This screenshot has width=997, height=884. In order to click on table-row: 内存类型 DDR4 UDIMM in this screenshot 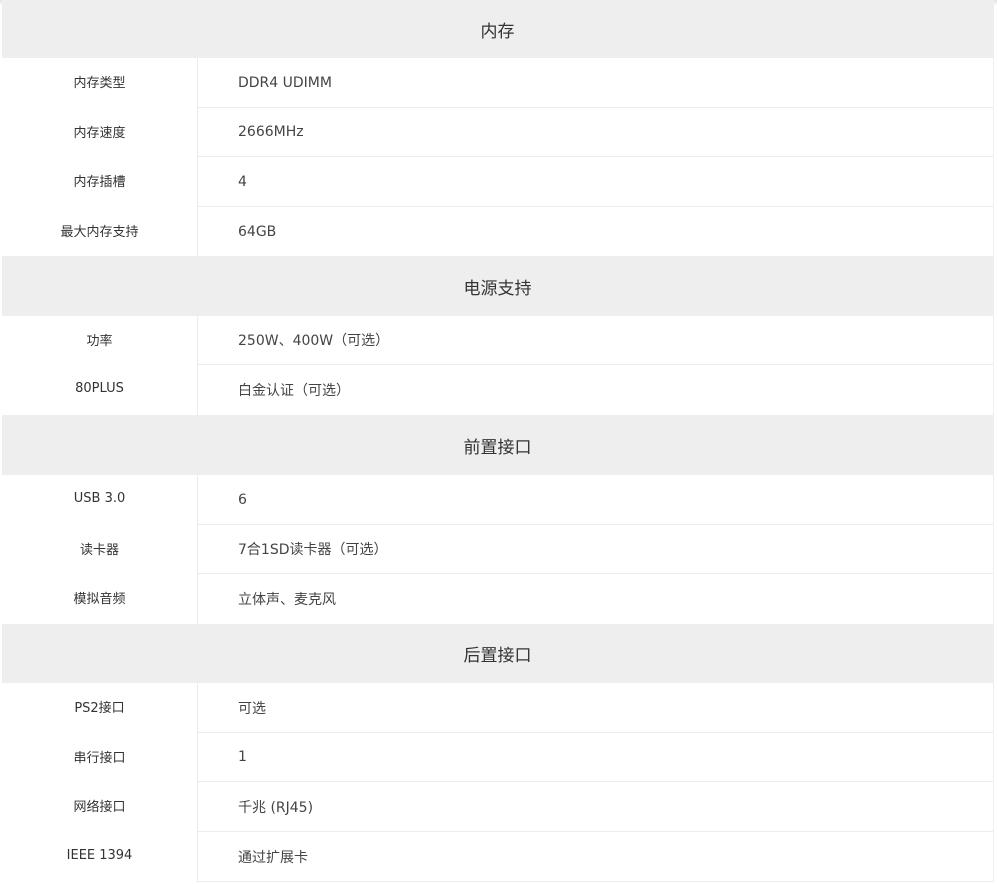, I will do `click(497, 83)`.